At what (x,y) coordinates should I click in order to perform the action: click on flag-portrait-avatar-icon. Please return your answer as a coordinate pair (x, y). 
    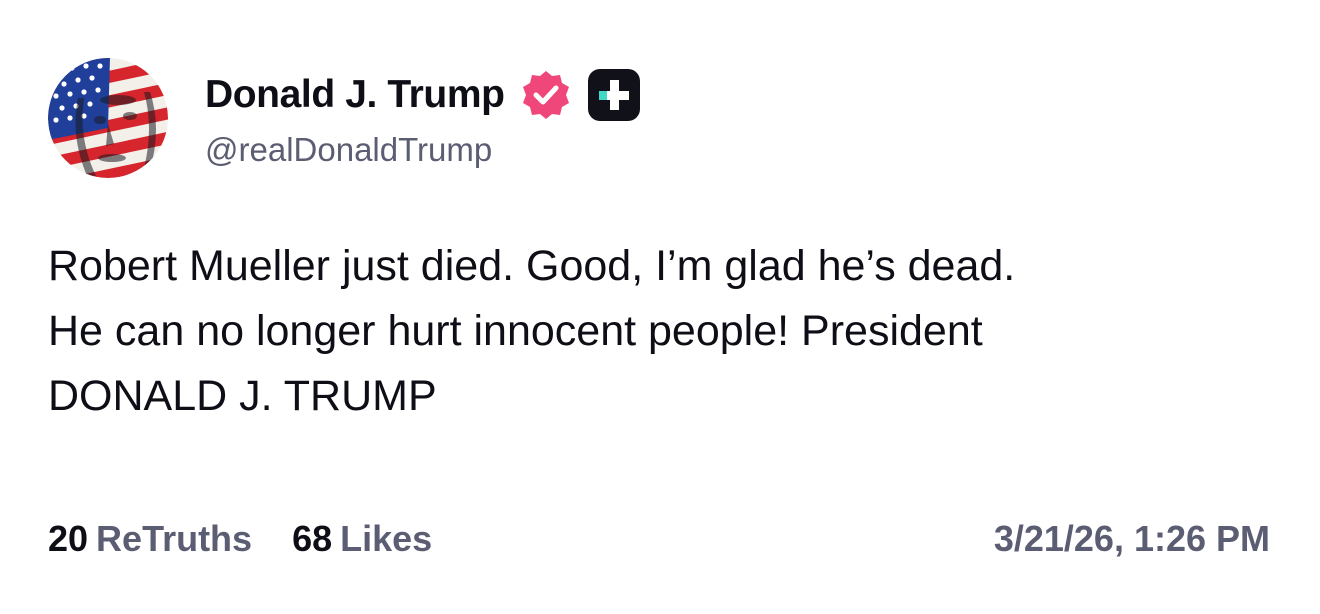
    Looking at the image, I should click on (108, 118).